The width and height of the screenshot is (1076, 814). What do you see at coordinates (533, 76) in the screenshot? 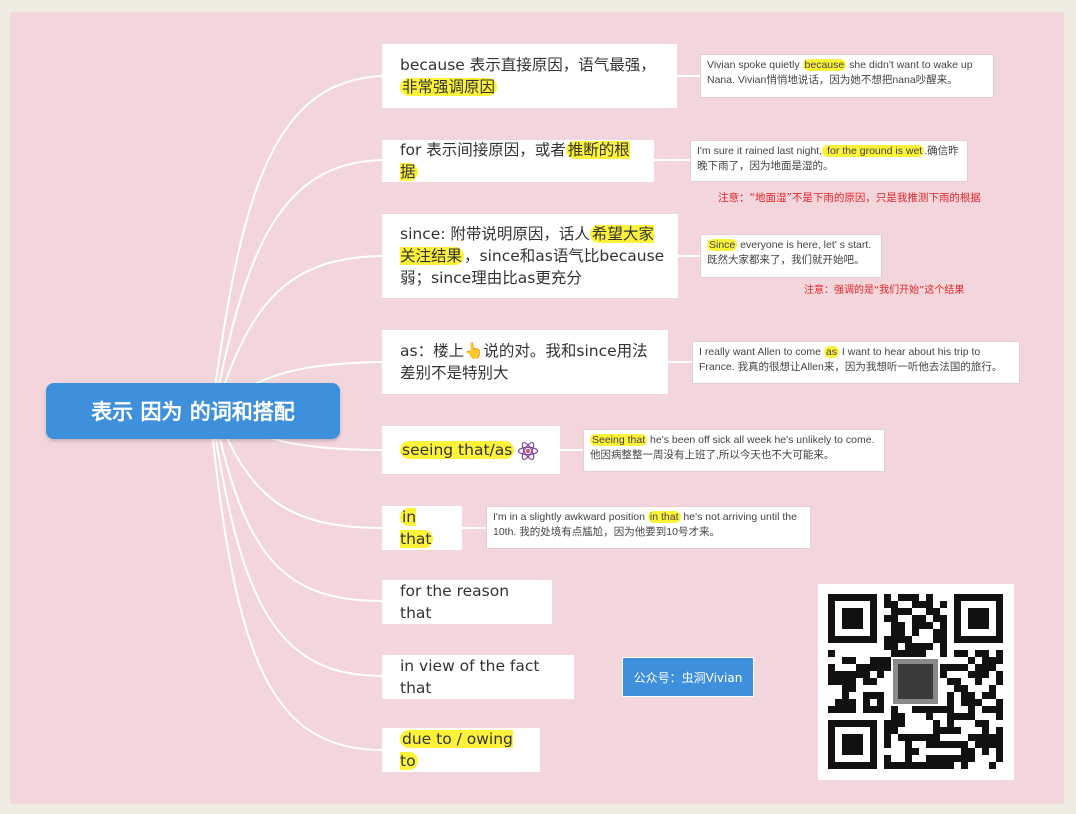
I see `node-label: because 表示直接原因，语气最强， 非常强调原因` at bounding box center [533, 76].